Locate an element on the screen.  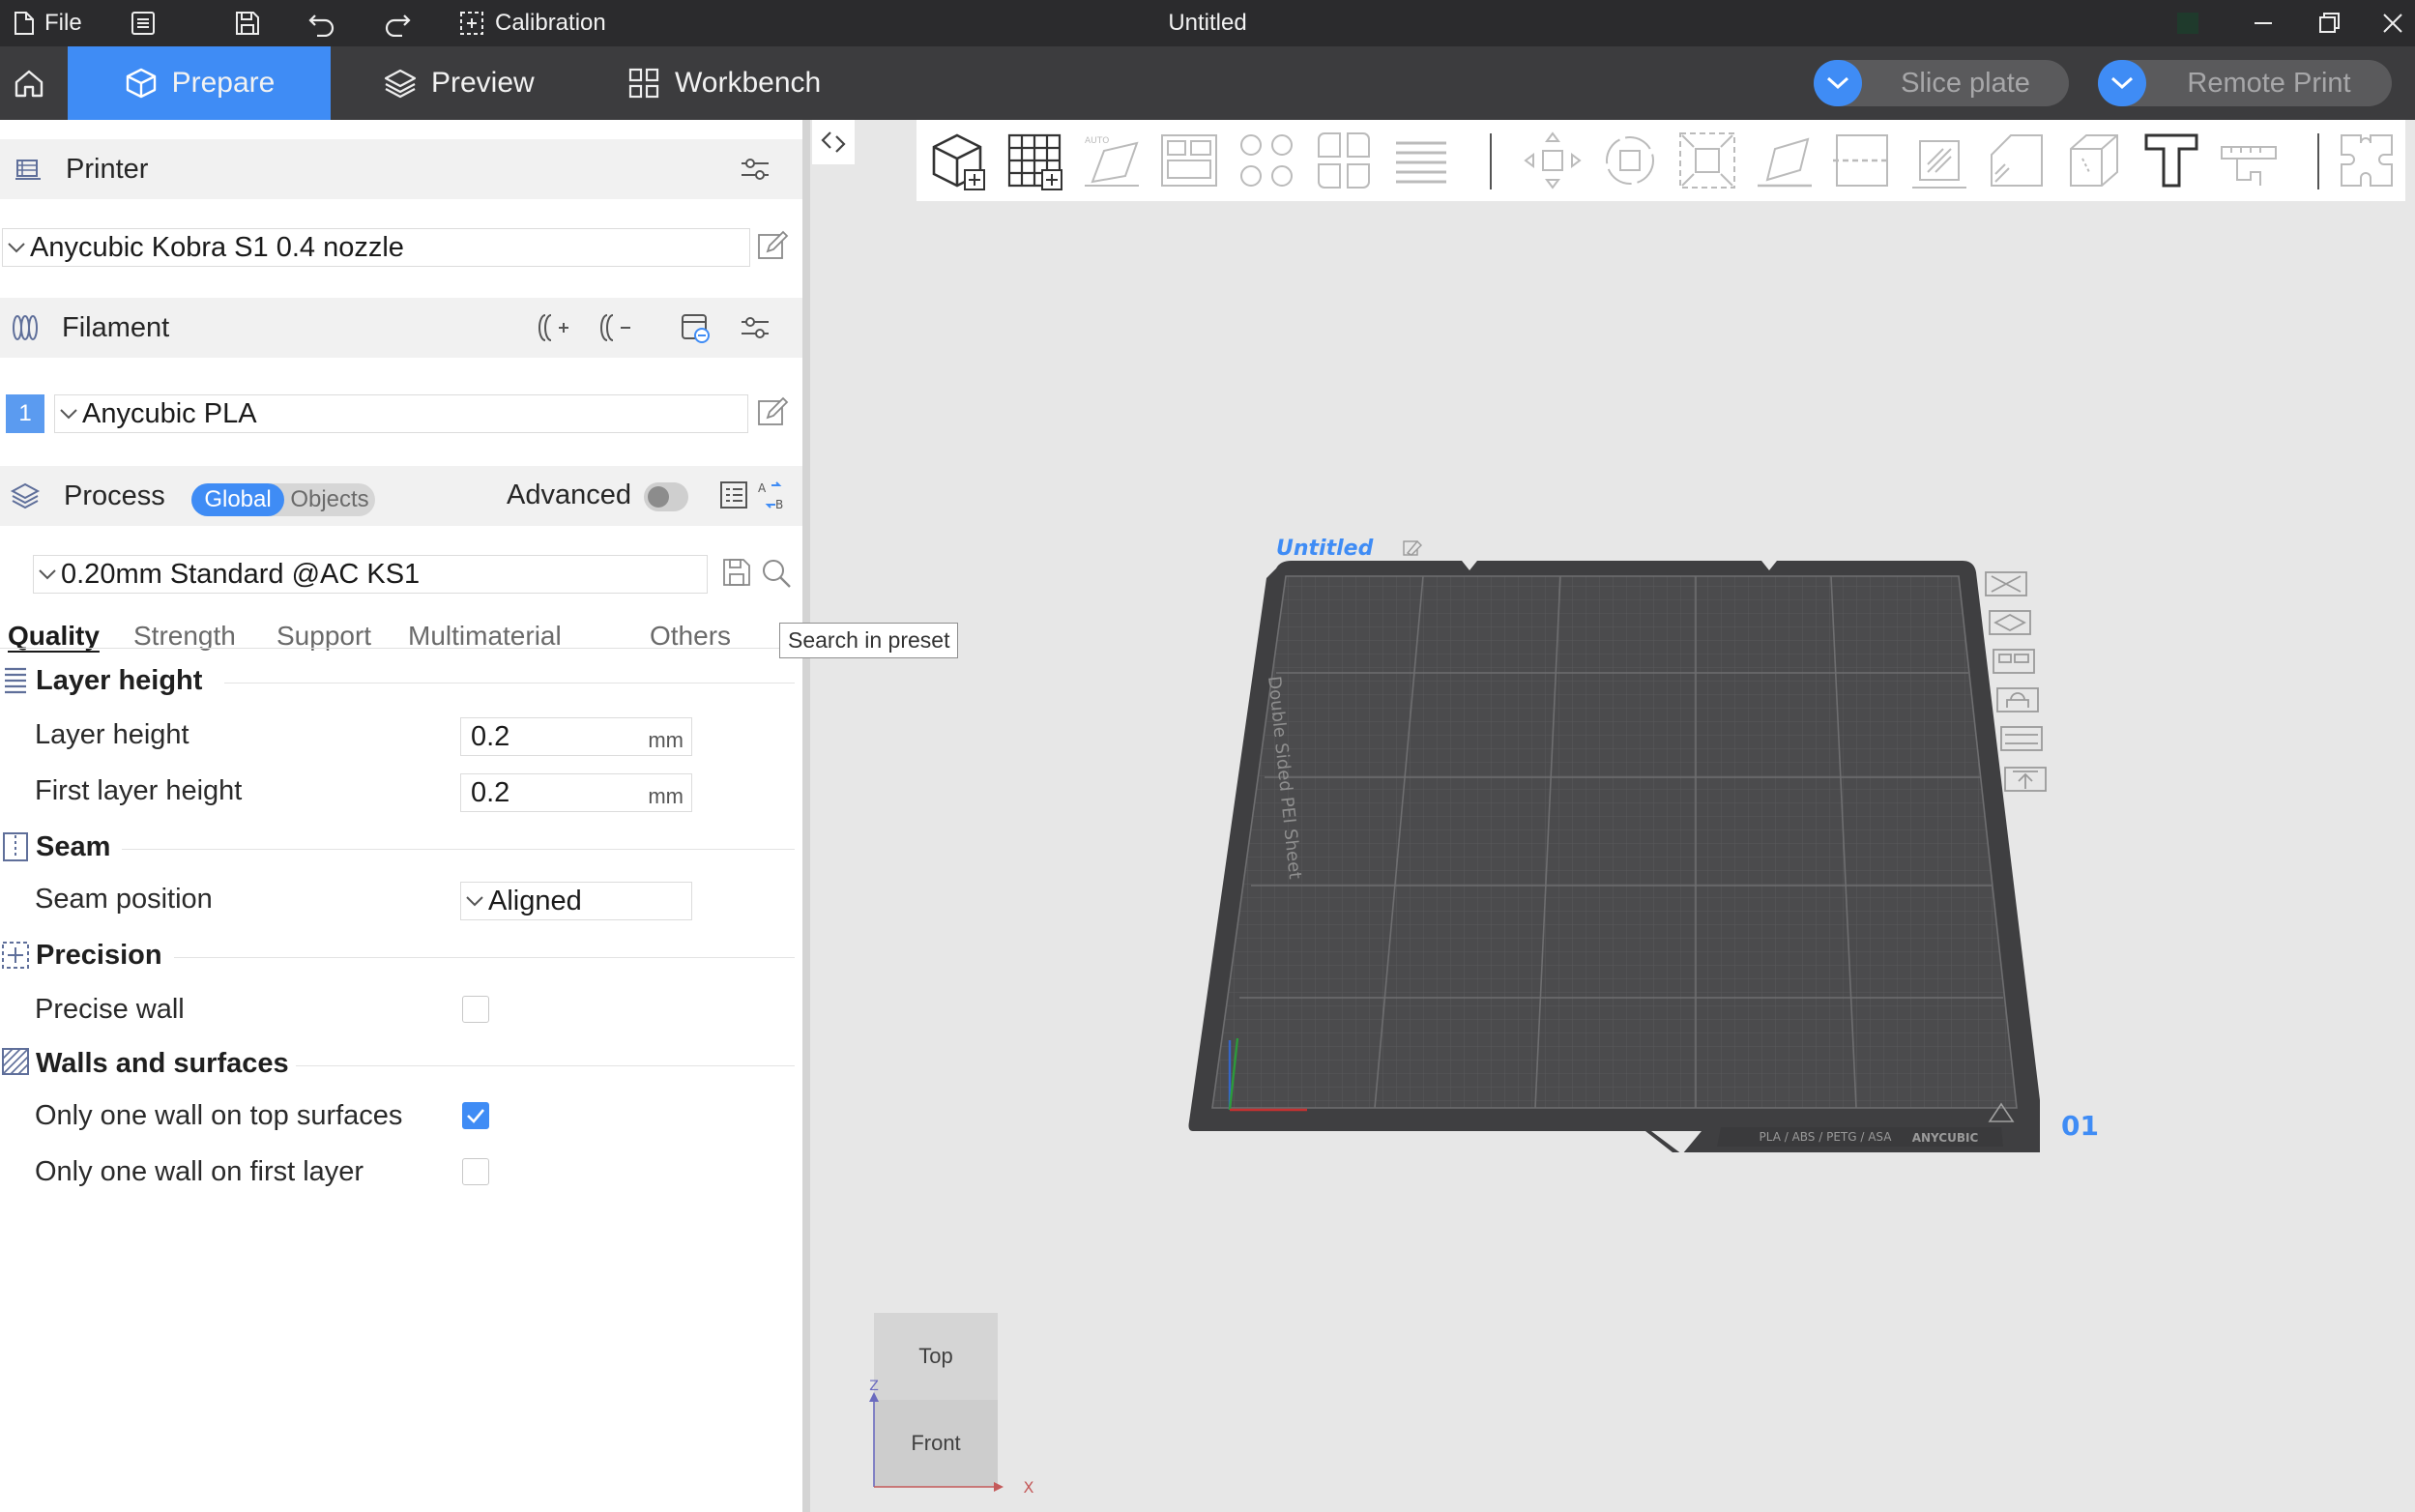
search-icon is located at coordinates (777, 573).